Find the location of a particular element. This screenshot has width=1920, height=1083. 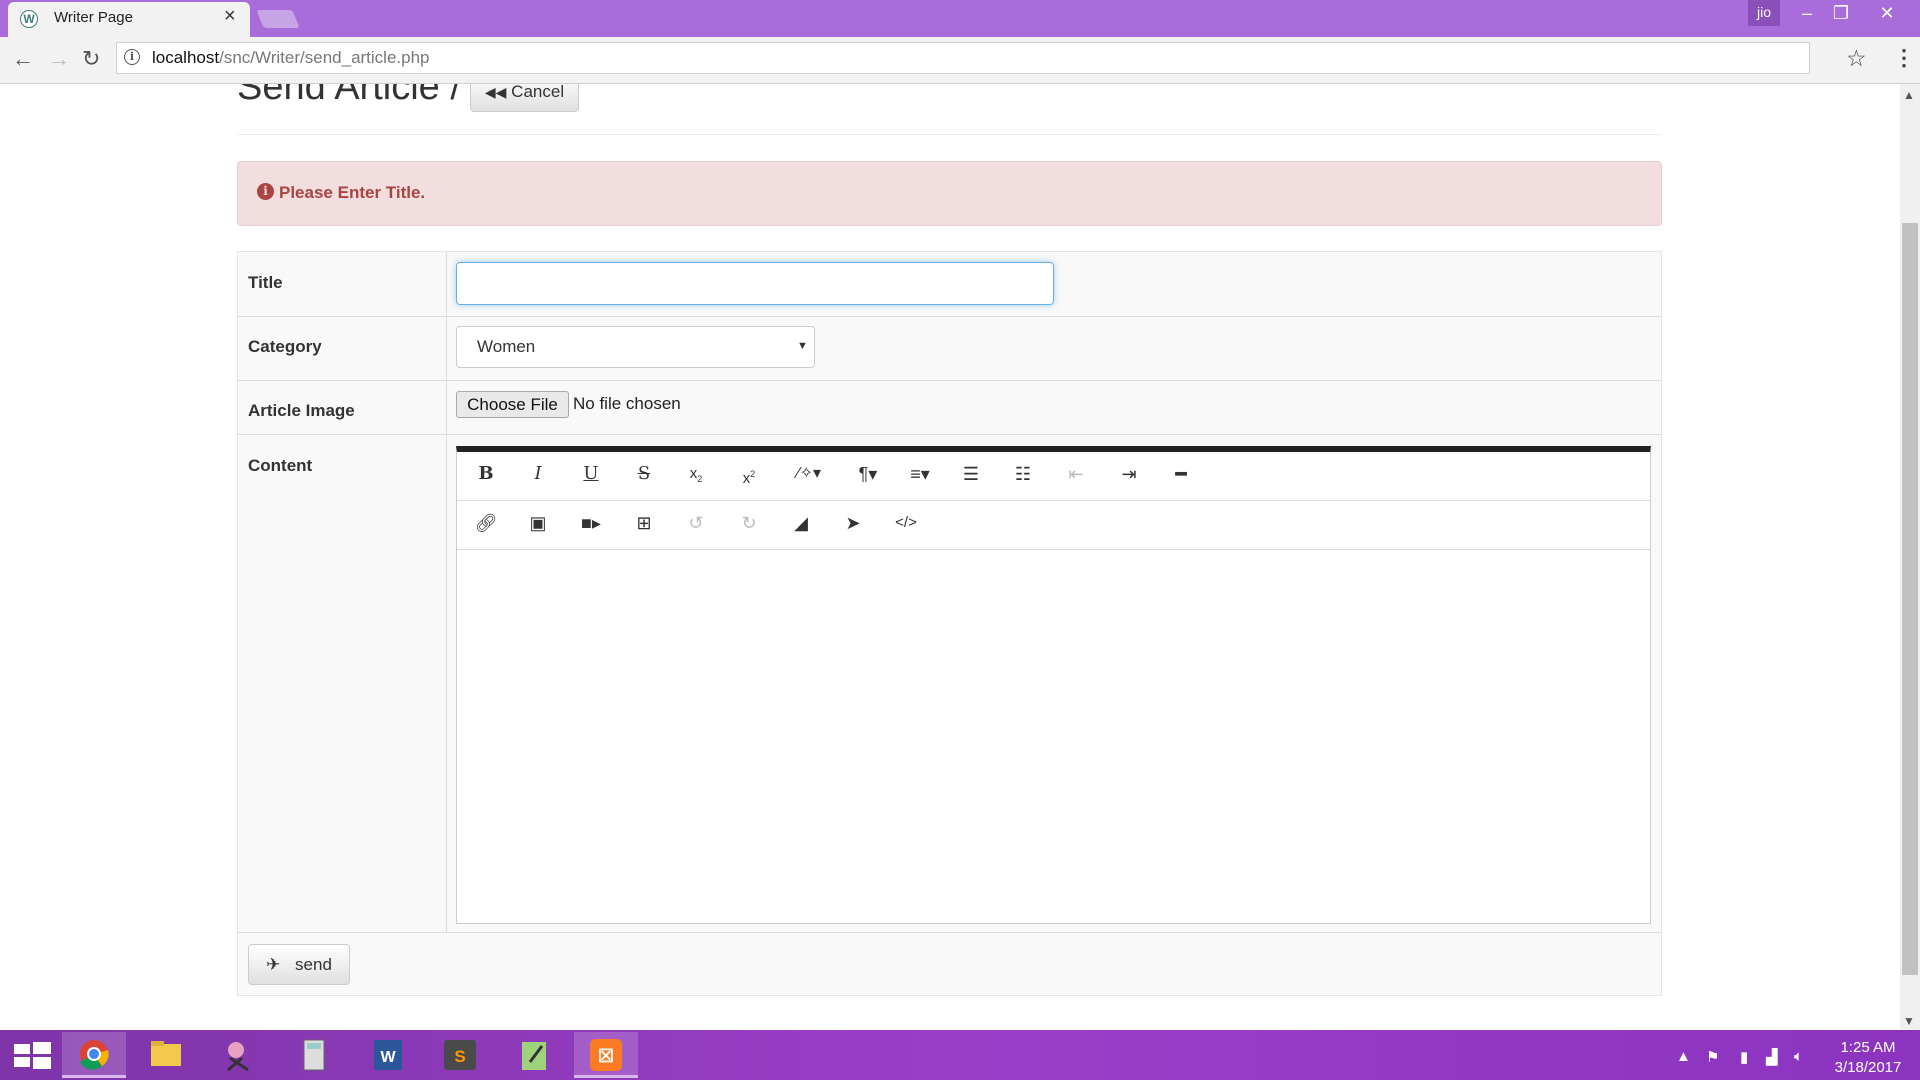

horizontal-rule-icon: ━ is located at coordinates (1181, 474).